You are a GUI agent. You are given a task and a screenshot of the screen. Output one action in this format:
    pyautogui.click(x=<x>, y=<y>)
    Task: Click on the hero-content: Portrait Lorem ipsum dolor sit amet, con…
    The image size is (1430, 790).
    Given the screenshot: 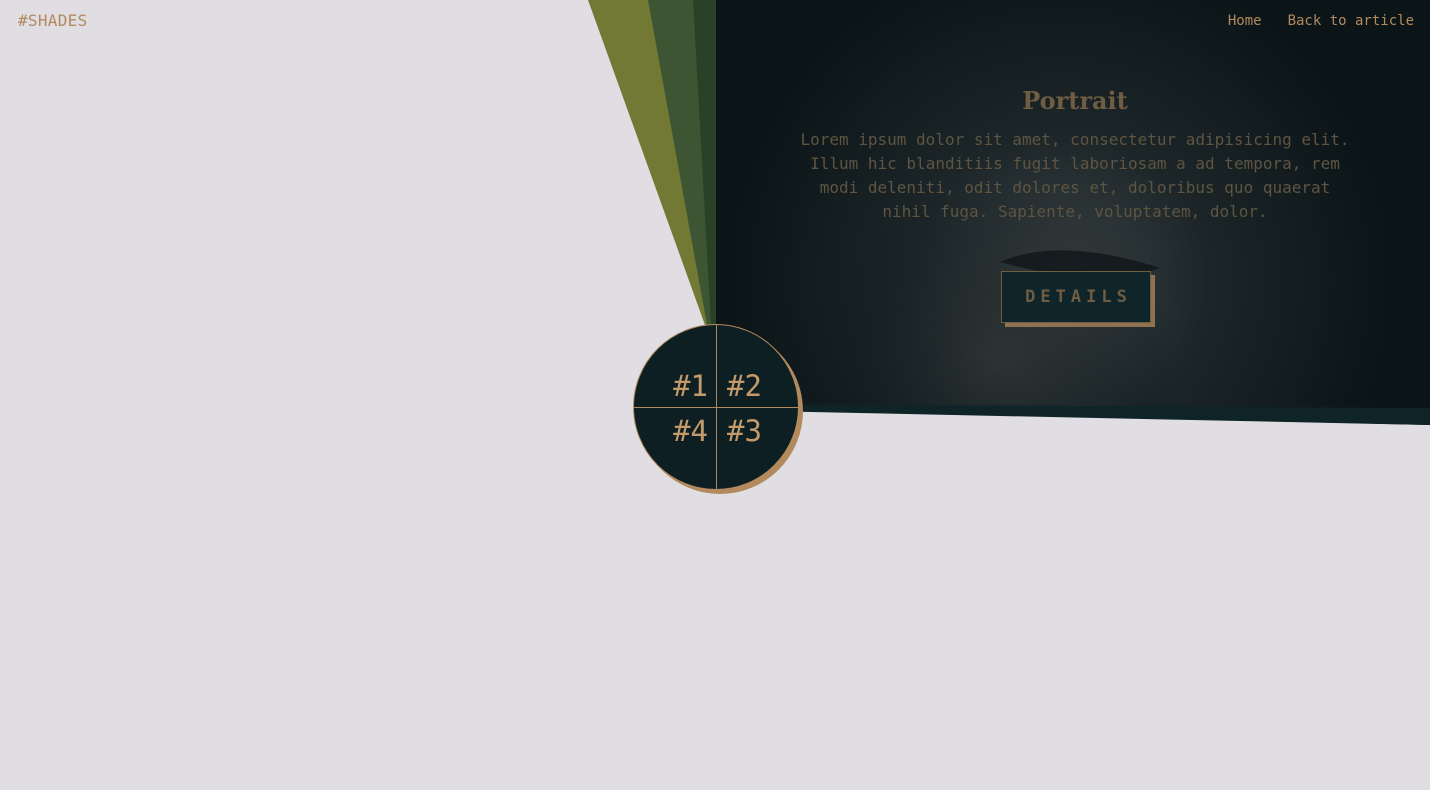 What is the action you would take?
    pyautogui.click(x=1075, y=154)
    